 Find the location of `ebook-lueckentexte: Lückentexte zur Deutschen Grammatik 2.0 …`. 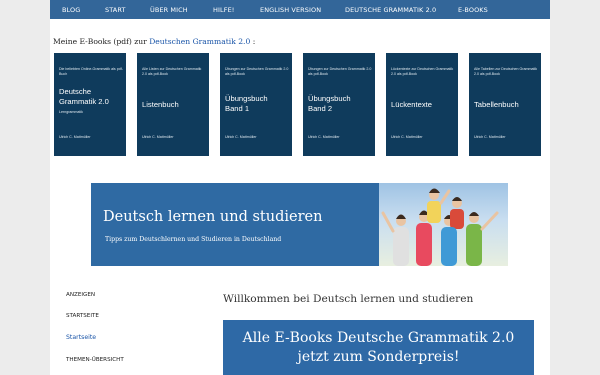

ebook-lueckentexte: Lückentexte zur Deutschen Grammatik 2.0 … is located at coordinates (422, 104).